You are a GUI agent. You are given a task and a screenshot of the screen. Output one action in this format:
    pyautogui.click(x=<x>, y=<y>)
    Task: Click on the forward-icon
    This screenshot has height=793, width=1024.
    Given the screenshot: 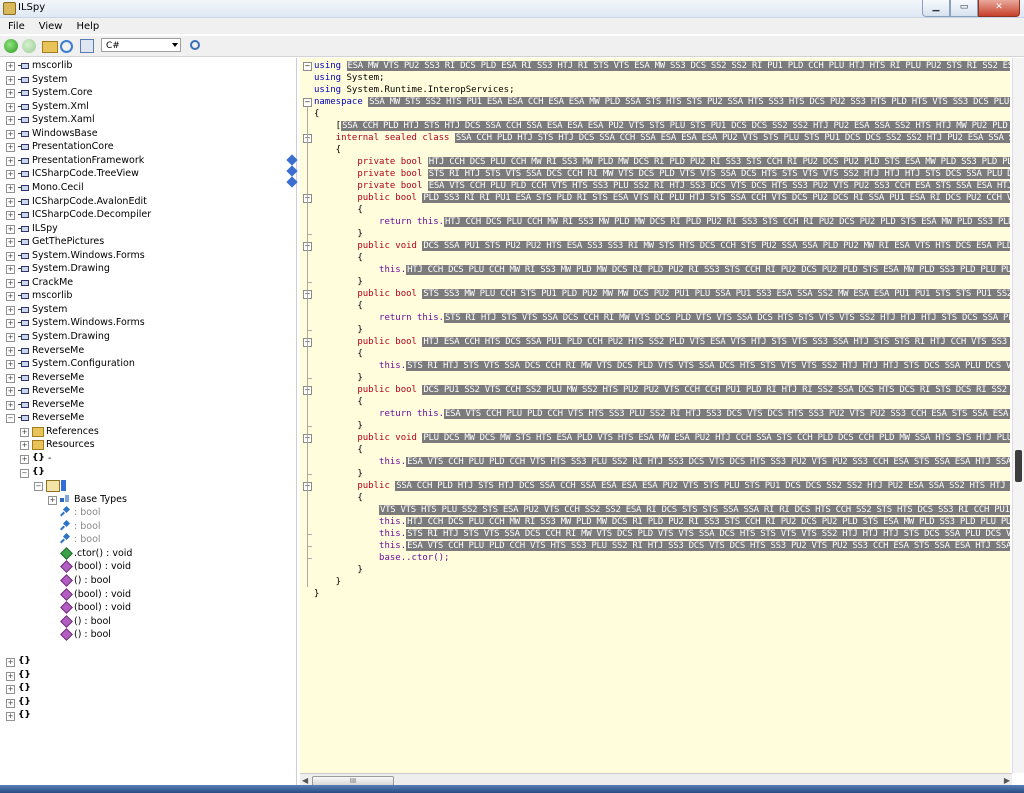 What is the action you would take?
    pyautogui.click(x=29, y=46)
    